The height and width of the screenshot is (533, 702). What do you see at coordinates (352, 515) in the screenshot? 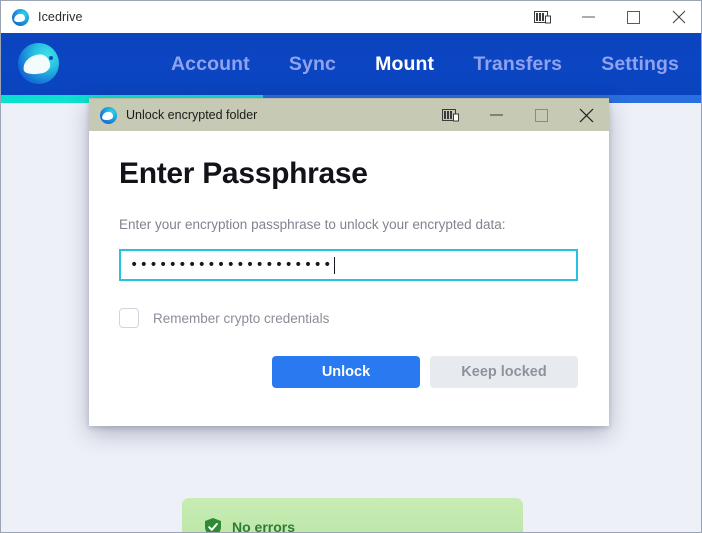
I see `status-banner: No errors` at bounding box center [352, 515].